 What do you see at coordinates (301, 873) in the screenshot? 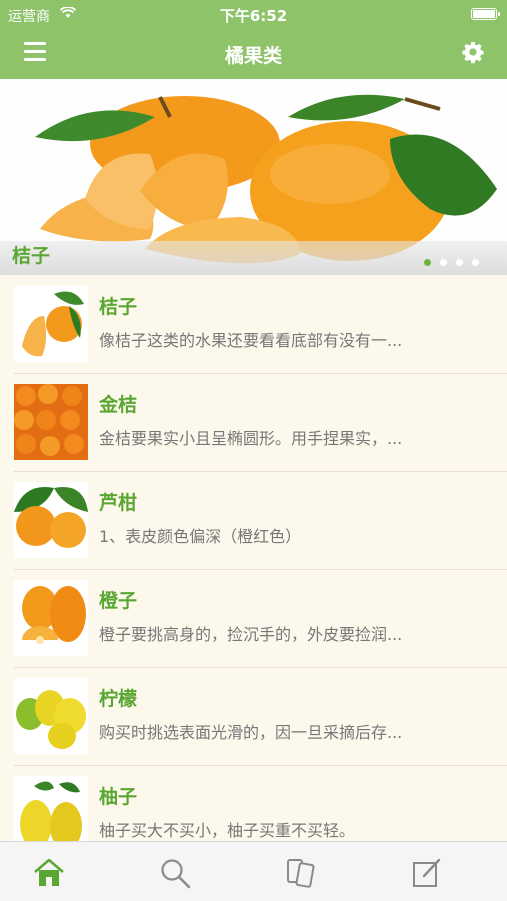
I see `cards-icon` at bounding box center [301, 873].